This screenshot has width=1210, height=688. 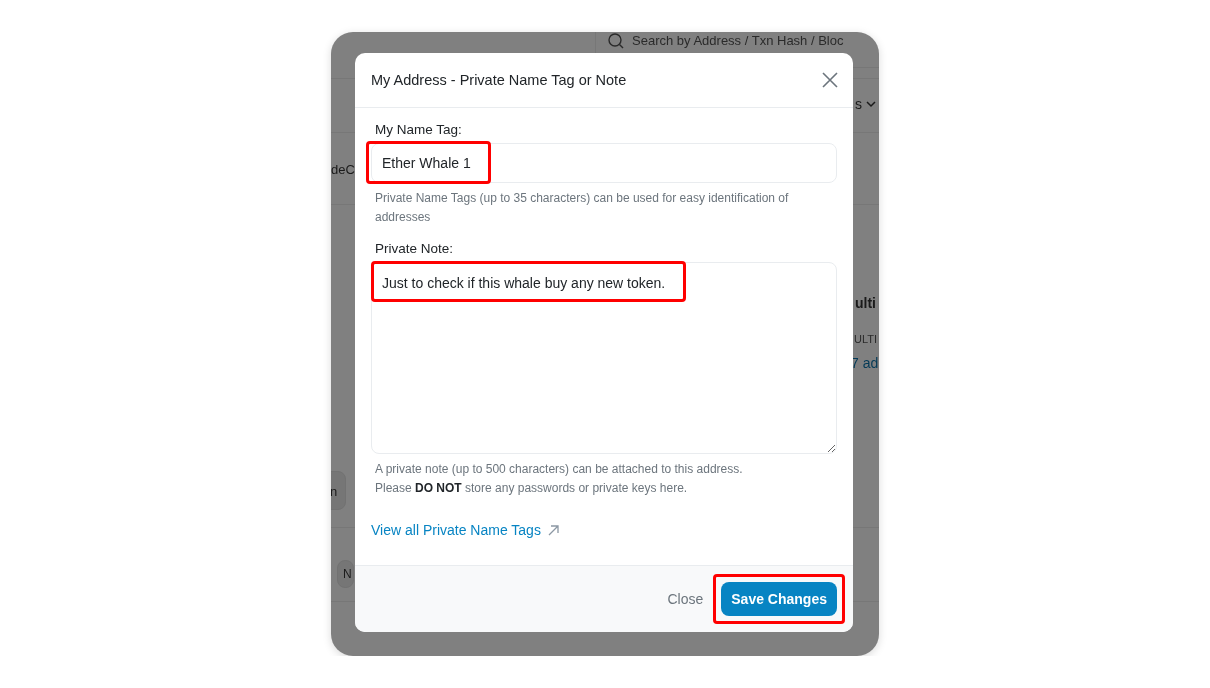 What do you see at coordinates (582, 208) in the screenshot?
I see `help-text: Private Name Tags (up to 35 characters) can be used for easy identification of addresses` at bounding box center [582, 208].